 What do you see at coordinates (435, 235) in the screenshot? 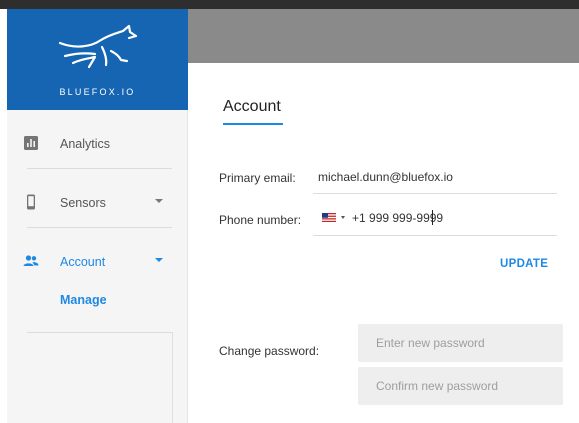
I see `phone-underline` at bounding box center [435, 235].